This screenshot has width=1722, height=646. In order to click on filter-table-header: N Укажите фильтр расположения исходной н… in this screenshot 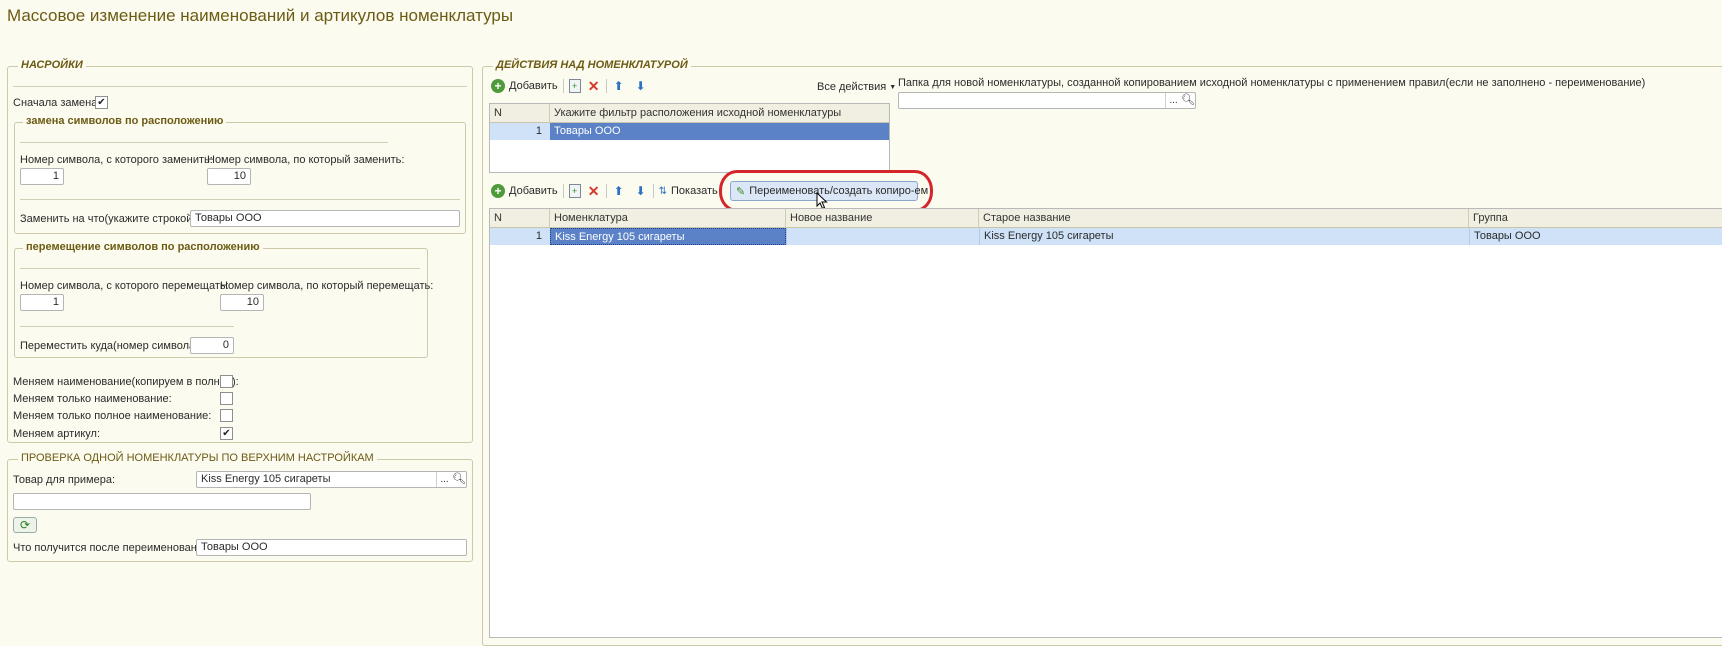, I will do `click(689, 113)`.